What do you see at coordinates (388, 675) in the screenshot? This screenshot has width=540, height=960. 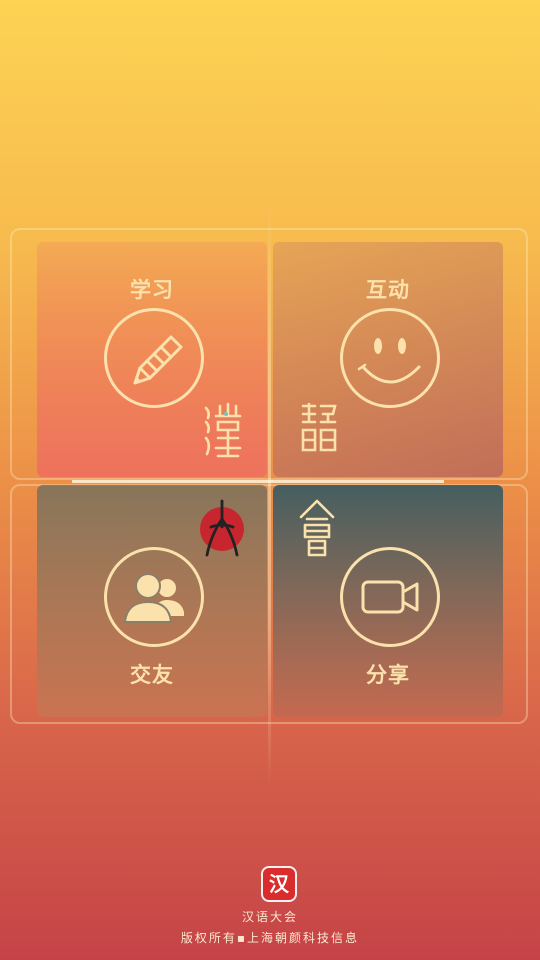 I see `share-label: 分享` at bounding box center [388, 675].